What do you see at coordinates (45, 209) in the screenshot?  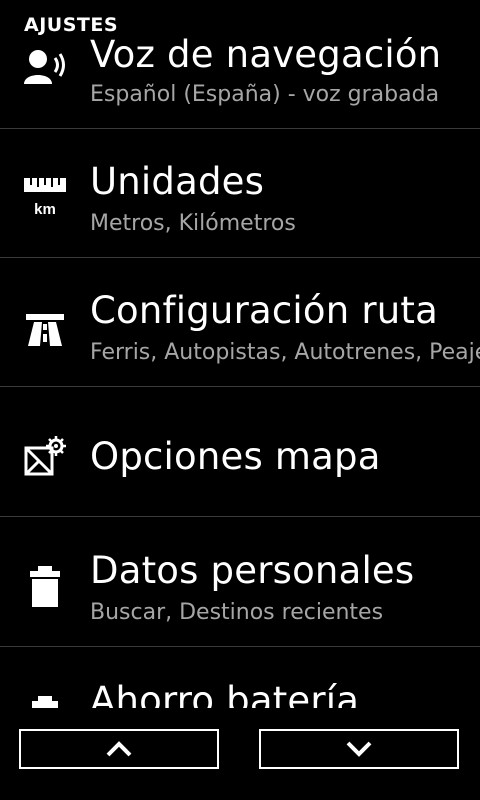 I see `ruler-km-label: km` at bounding box center [45, 209].